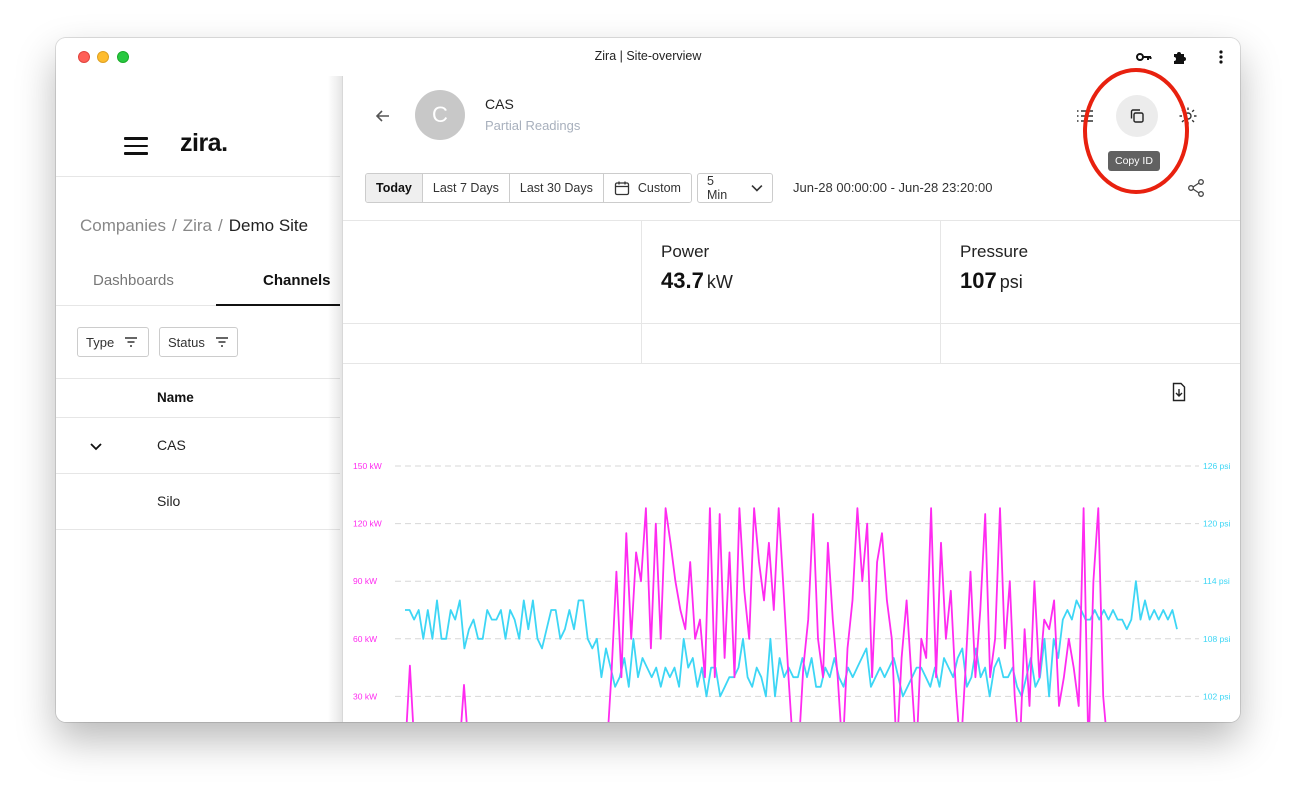  What do you see at coordinates (133, 280) in the screenshot?
I see `tab-dashboards: Dashboards` at bounding box center [133, 280].